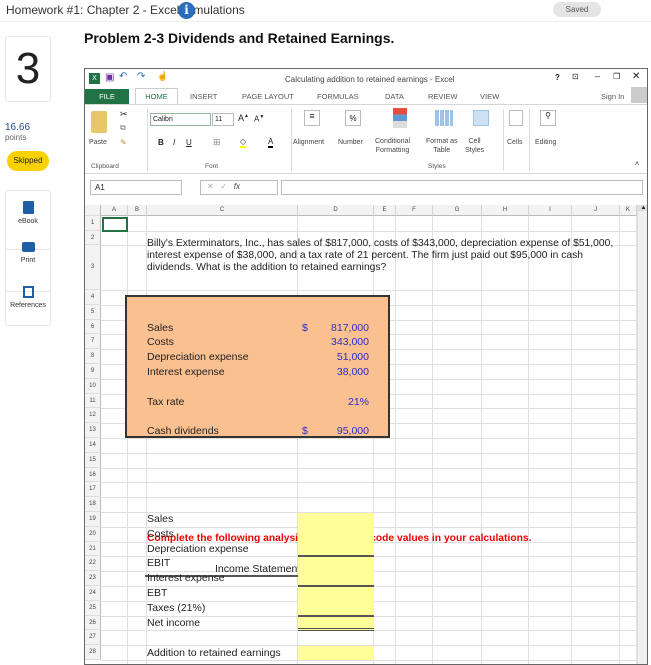  Describe the element at coordinates (93, 297) in the screenshot. I see `row-header: 4` at that location.